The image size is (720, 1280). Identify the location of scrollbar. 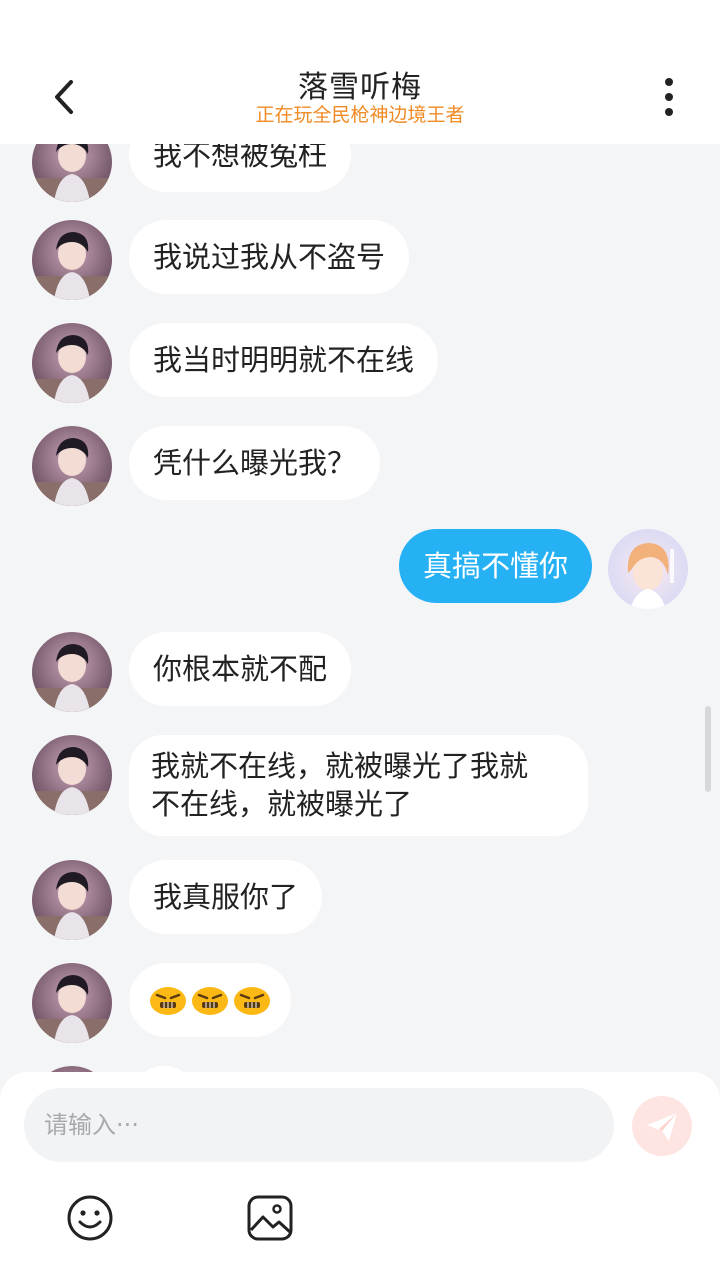
(708, 749).